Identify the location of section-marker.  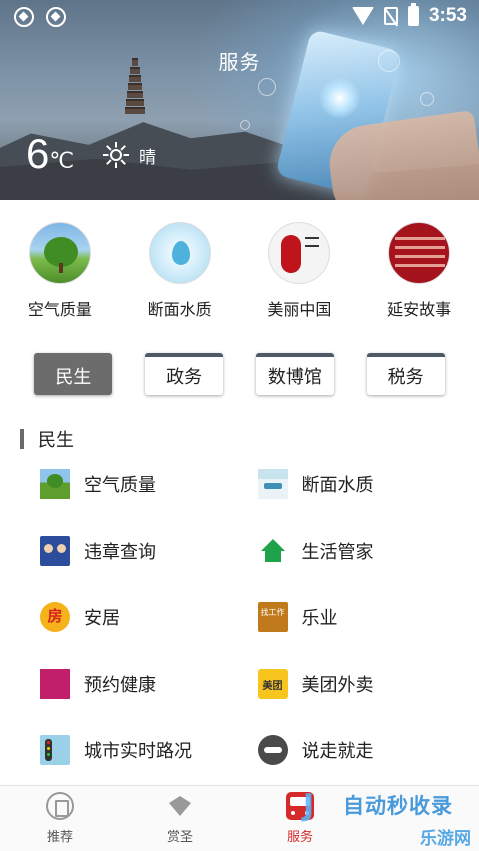
(22, 439).